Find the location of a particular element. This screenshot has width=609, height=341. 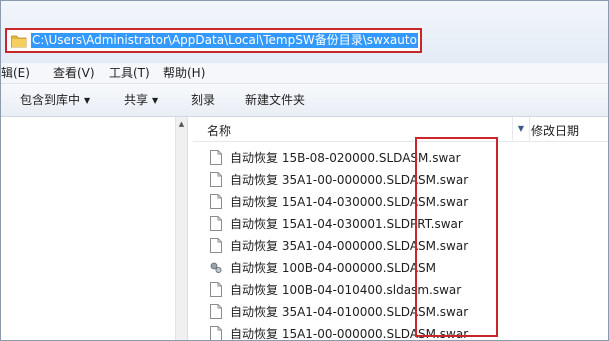

command-toolbar: 包含到库中 ▼ 共享 ▼ 刻录 新建文件夹 is located at coordinates (304, 100).